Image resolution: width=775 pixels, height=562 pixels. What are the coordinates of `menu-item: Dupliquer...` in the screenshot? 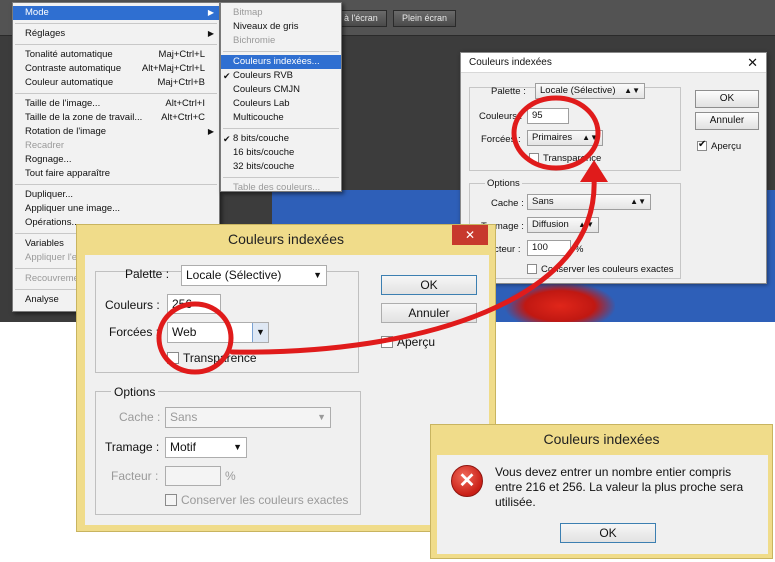 It's located at (116, 195).